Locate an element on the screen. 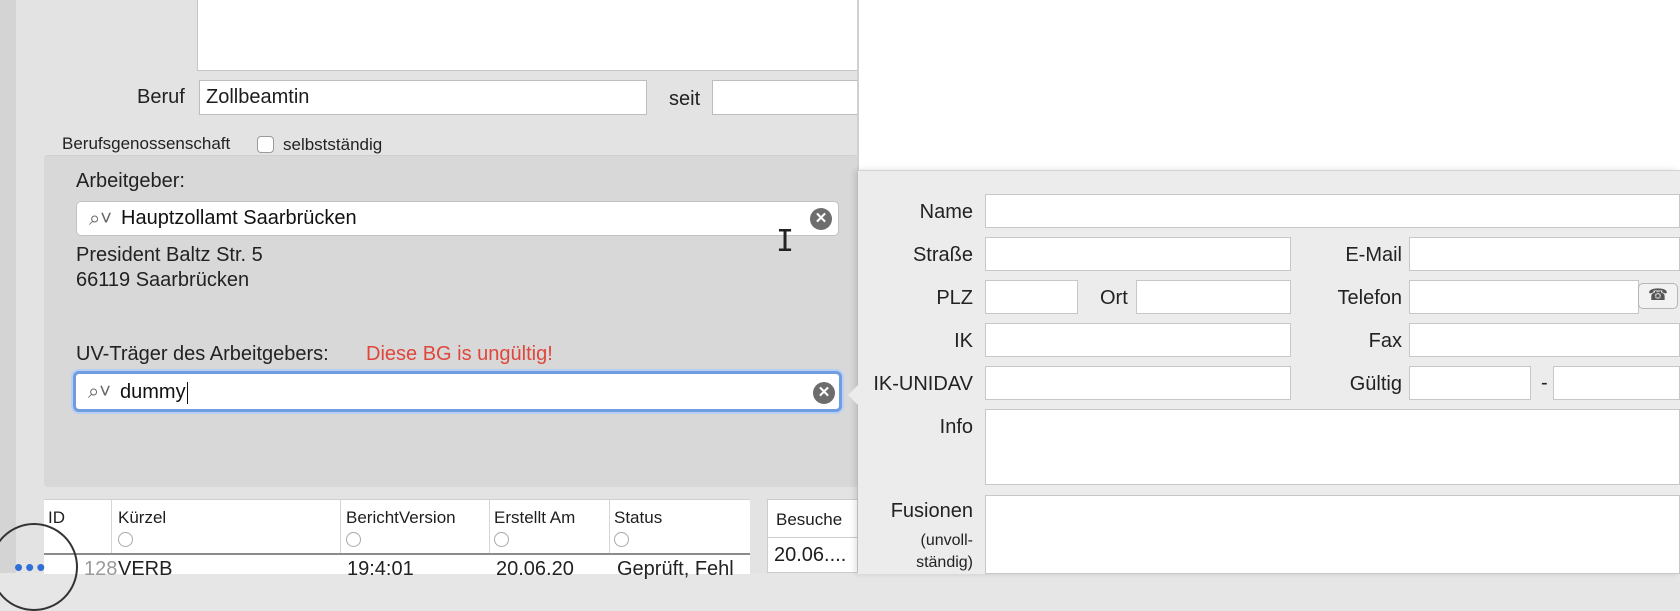 Image resolution: width=1680 pixels, height=611 pixels. fusionen-textarea is located at coordinates (1332, 534).